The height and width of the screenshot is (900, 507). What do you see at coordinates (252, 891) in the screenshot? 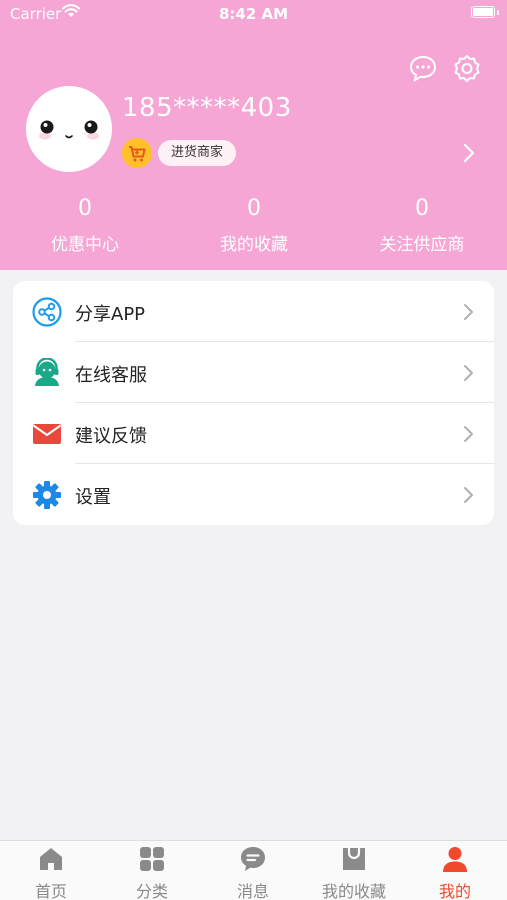
I see `tab-label: 消息` at bounding box center [252, 891].